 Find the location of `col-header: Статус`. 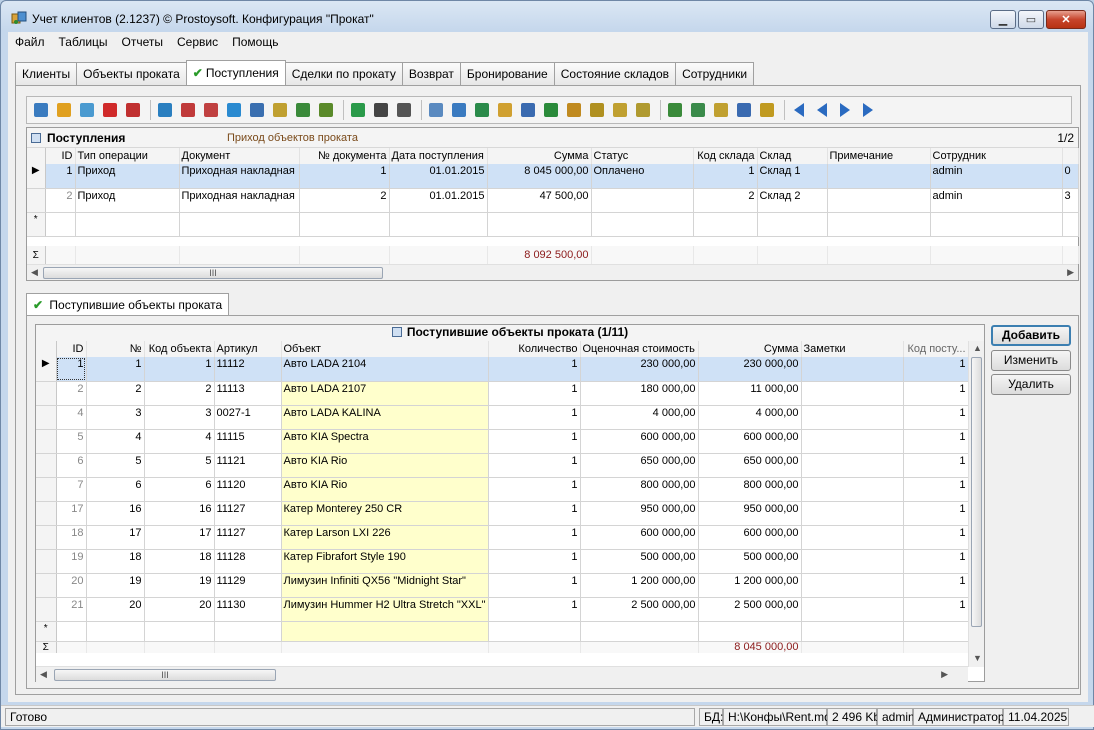

col-header: Статус is located at coordinates (642, 156).